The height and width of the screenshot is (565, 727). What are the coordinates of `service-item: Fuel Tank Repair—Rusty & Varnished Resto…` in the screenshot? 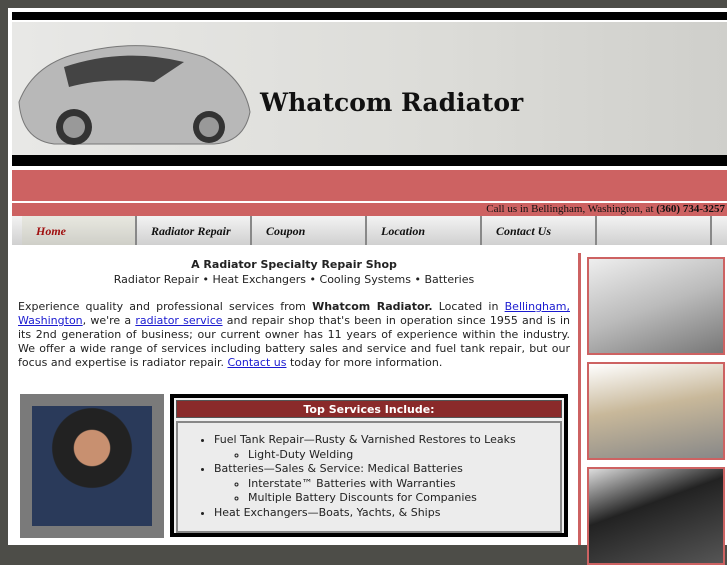 It's located at (387, 447).